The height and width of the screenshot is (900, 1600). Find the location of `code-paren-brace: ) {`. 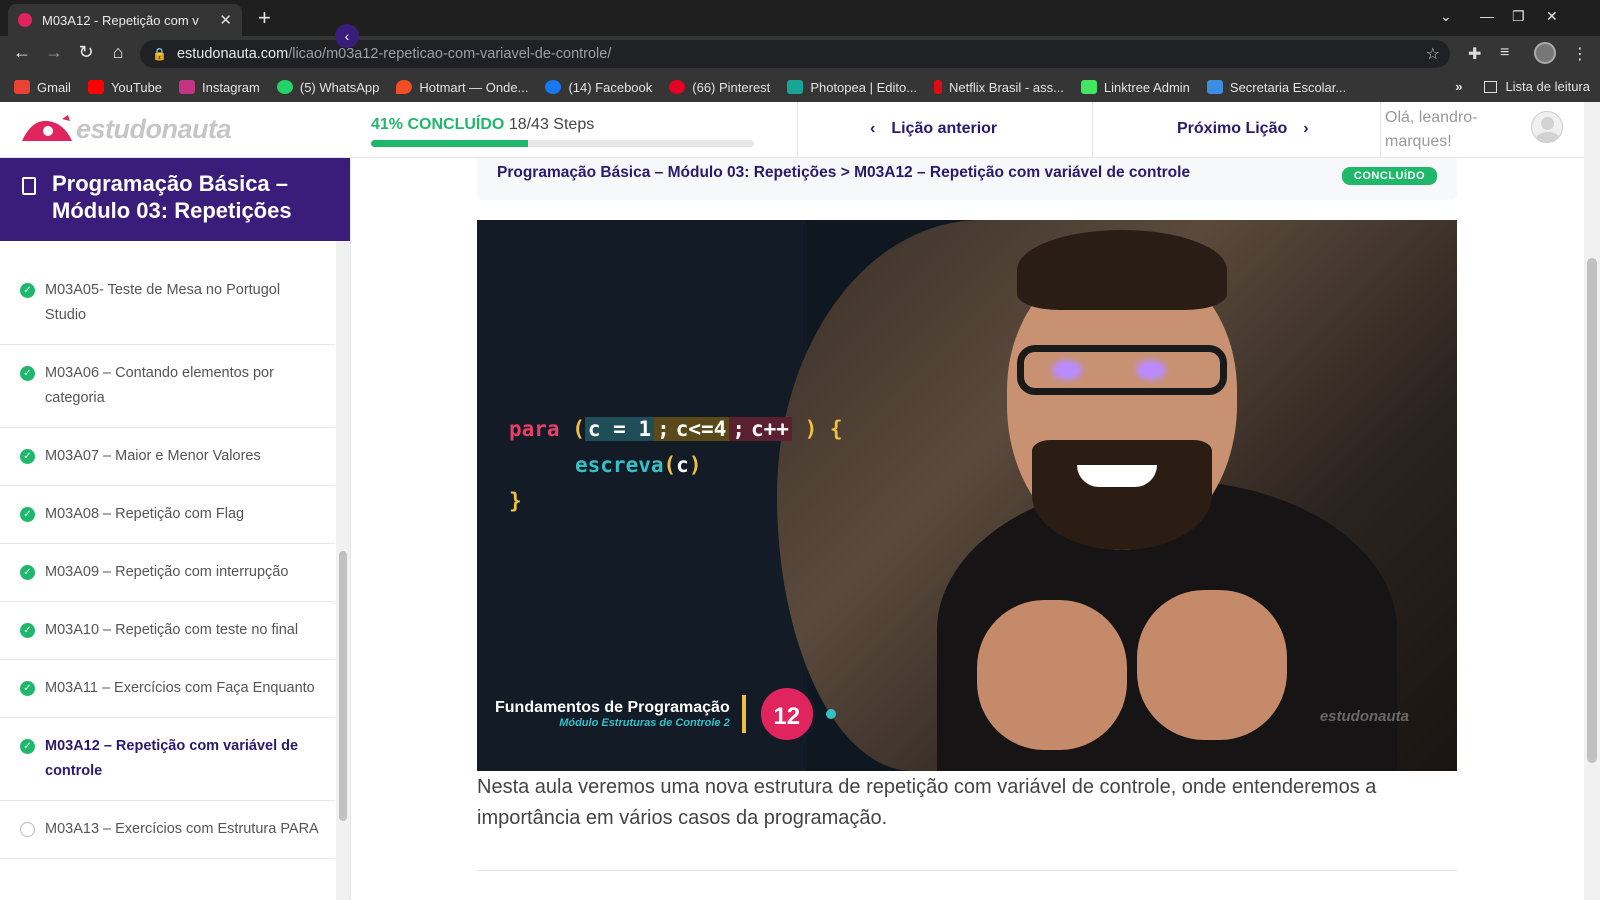

code-paren-brace: ) { is located at coordinates (823, 429).